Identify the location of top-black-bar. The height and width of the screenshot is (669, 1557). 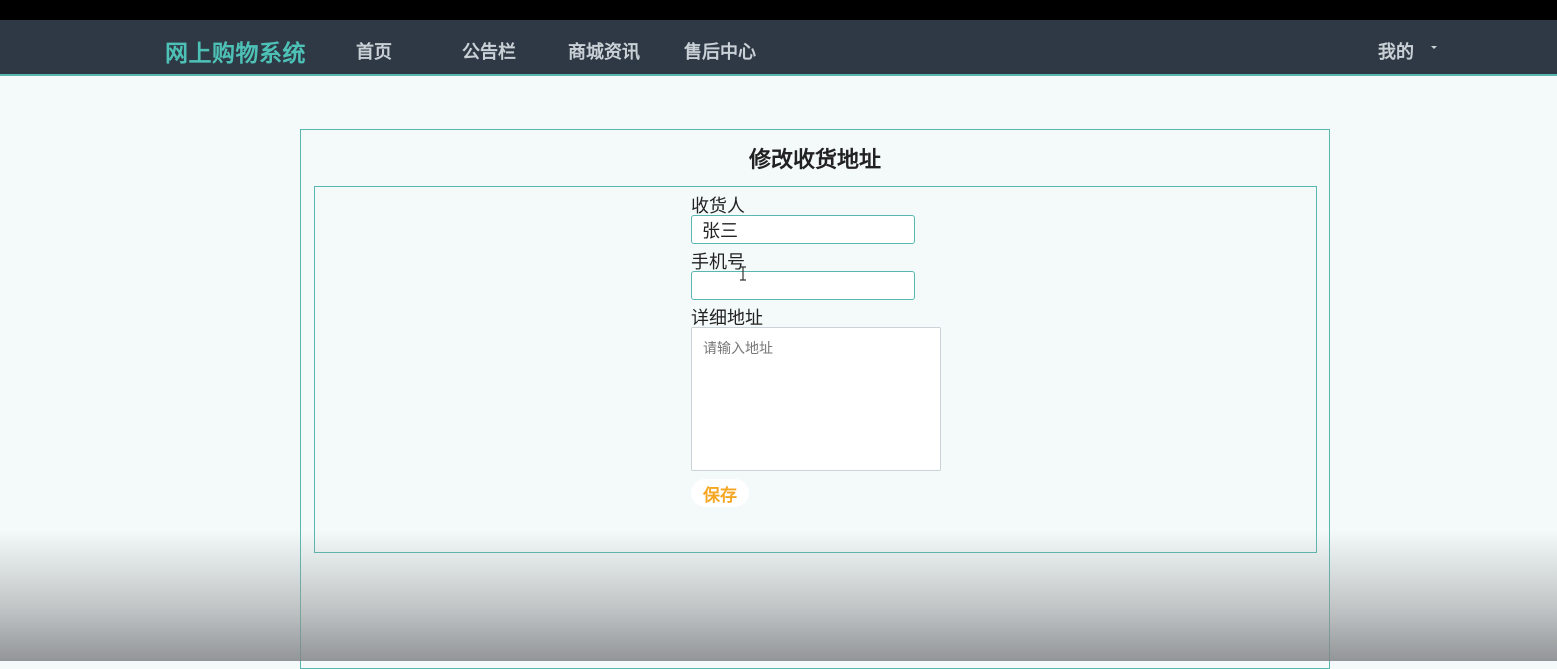
(778, 10).